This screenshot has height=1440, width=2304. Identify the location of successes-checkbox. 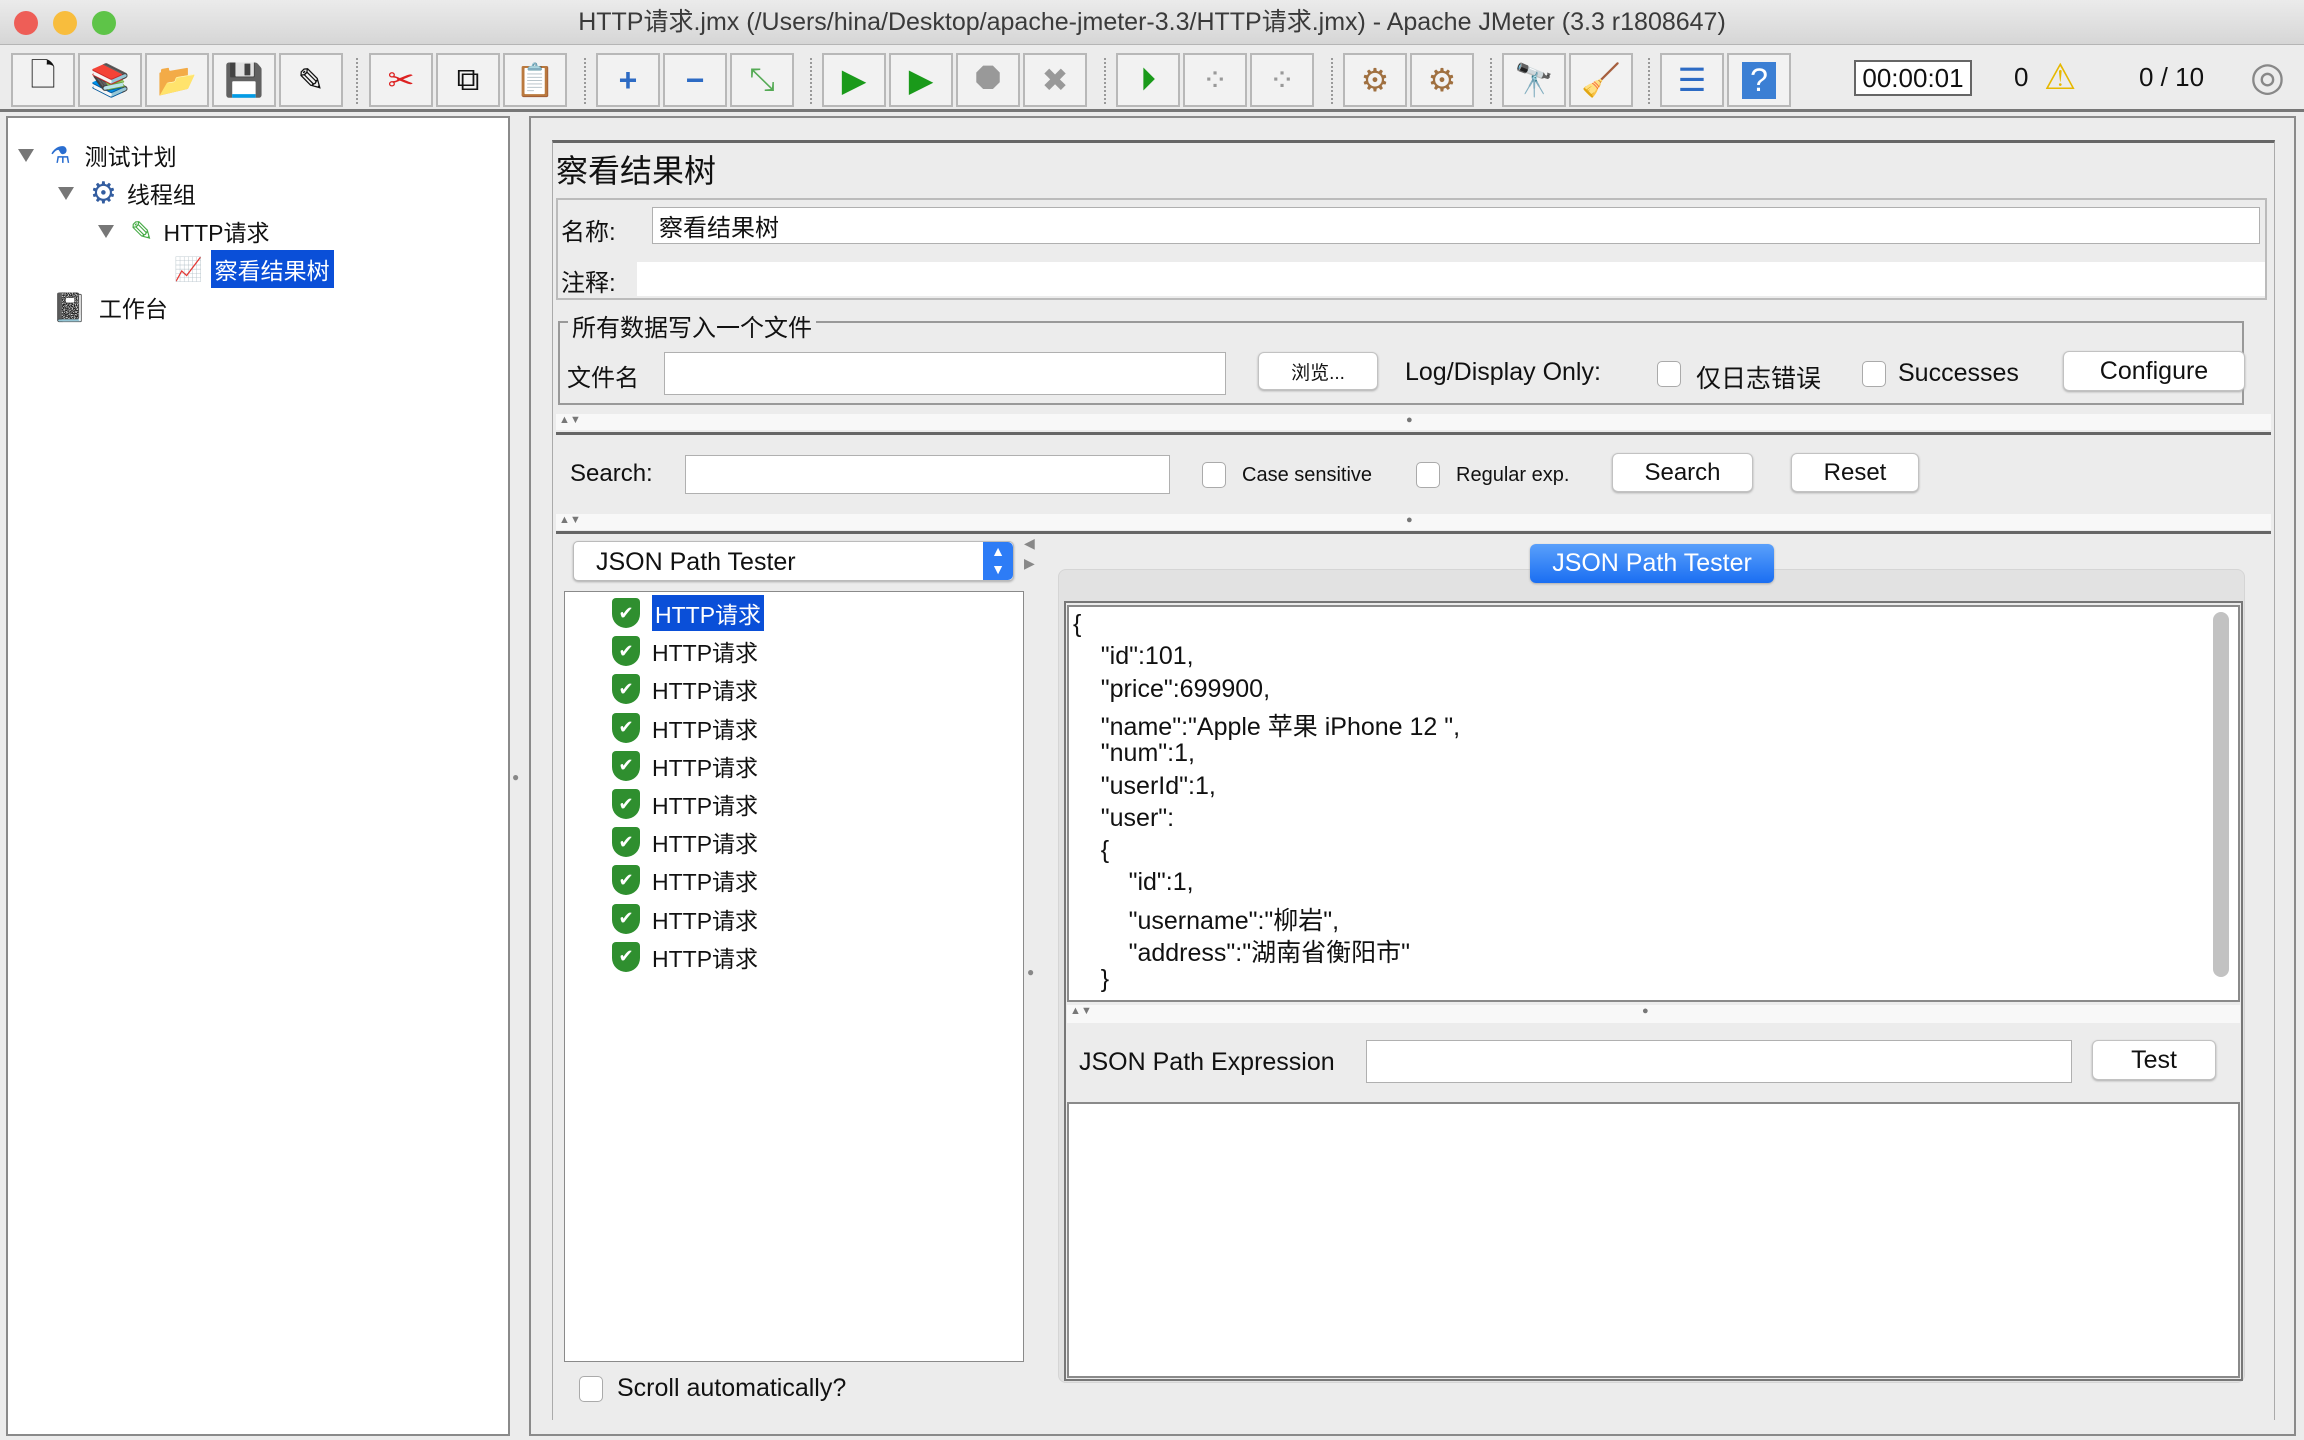
(1874, 374).